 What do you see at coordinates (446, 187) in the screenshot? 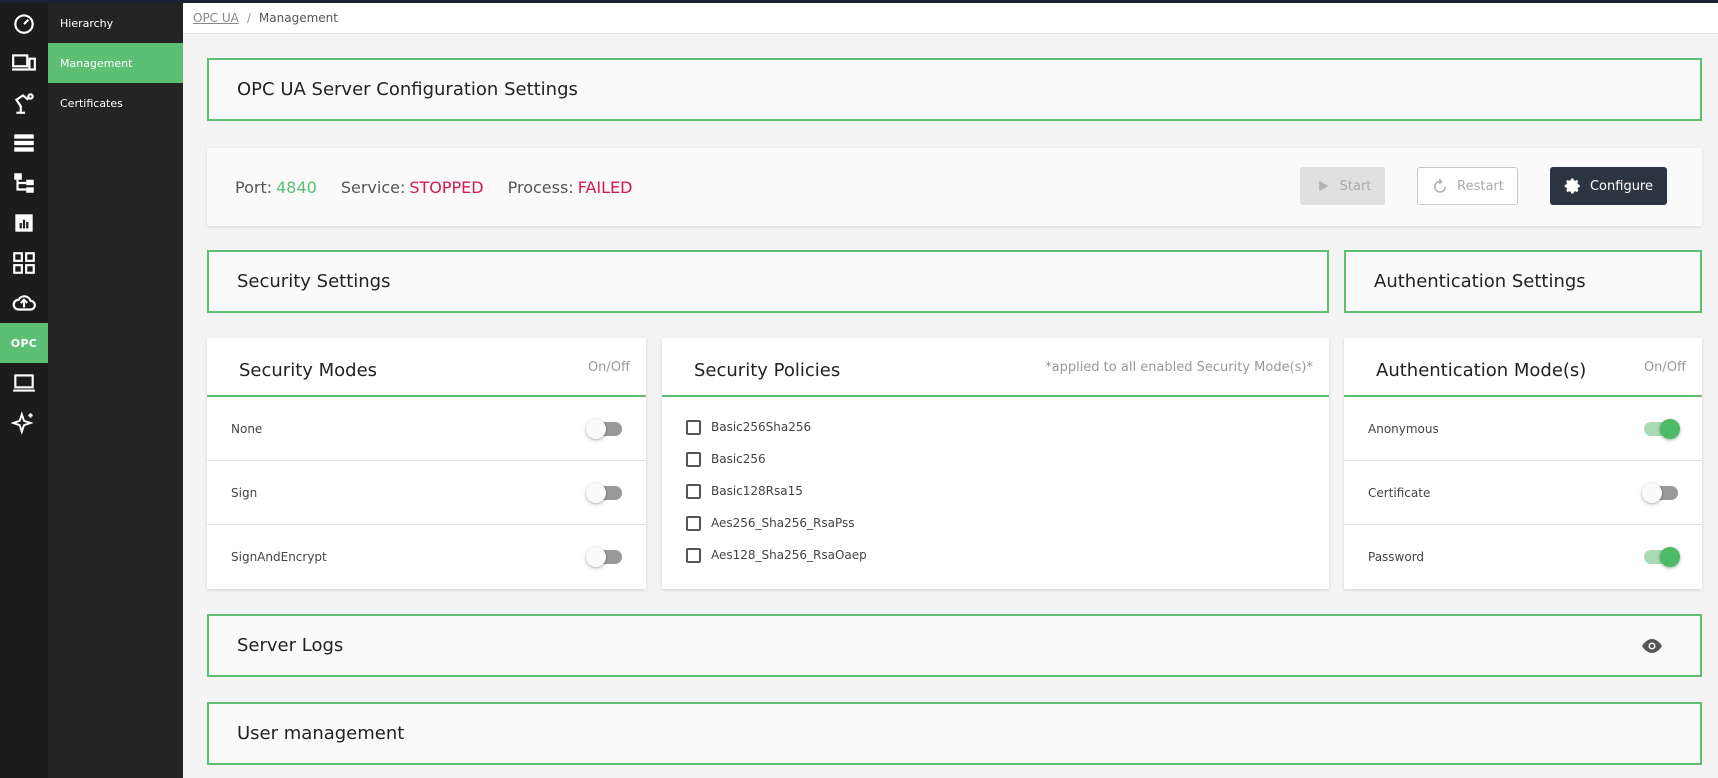
I see `service-status: STOPPED` at bounding box center [446, 187].